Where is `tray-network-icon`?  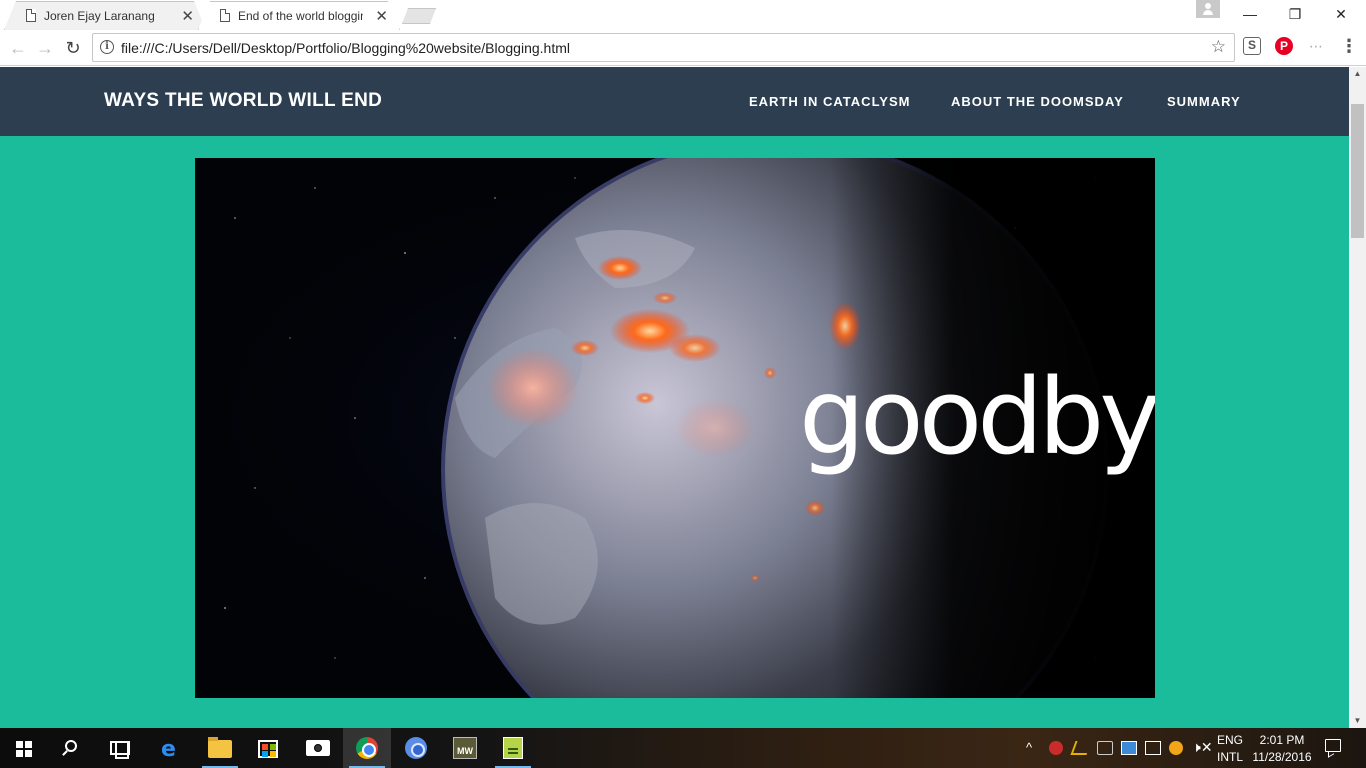
tray-network-icon is located at coordinates (1129, 748).